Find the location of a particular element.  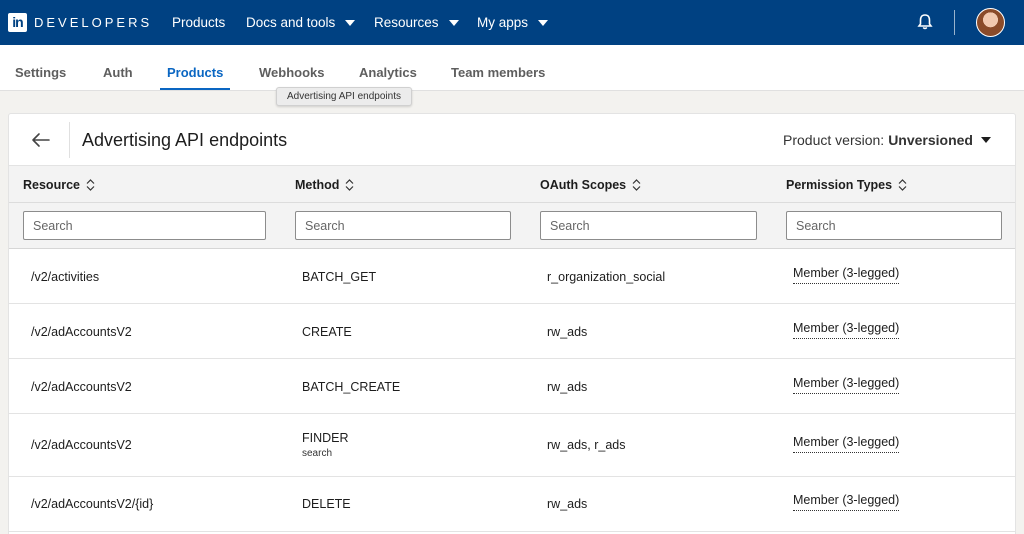

nav-my-apps: My apps is located at coordinates (513, 22).